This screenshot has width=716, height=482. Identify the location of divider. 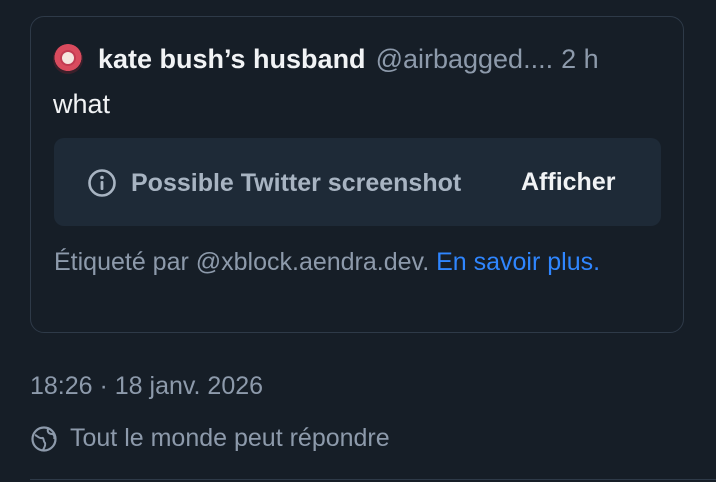
(373, 479).